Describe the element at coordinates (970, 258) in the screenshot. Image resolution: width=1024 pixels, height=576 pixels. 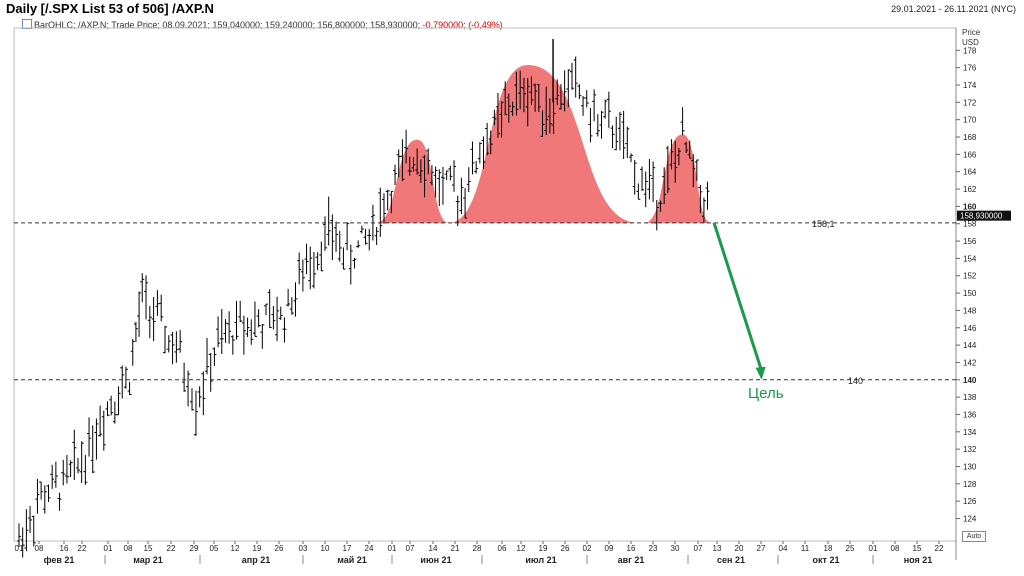
I see `y-tick-label: 154` at that location.